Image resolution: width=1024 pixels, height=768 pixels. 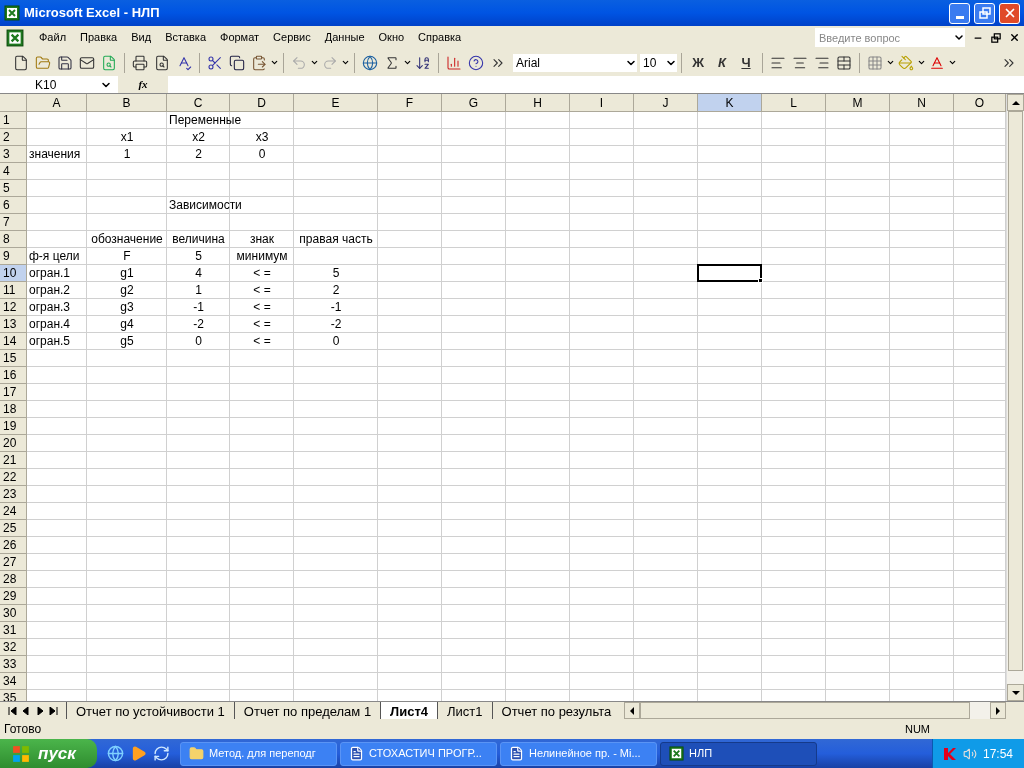 What do you see at coordinates (13, 426) in the screenshot?
I see `row-header: 19` at bounding box center [13, 426].